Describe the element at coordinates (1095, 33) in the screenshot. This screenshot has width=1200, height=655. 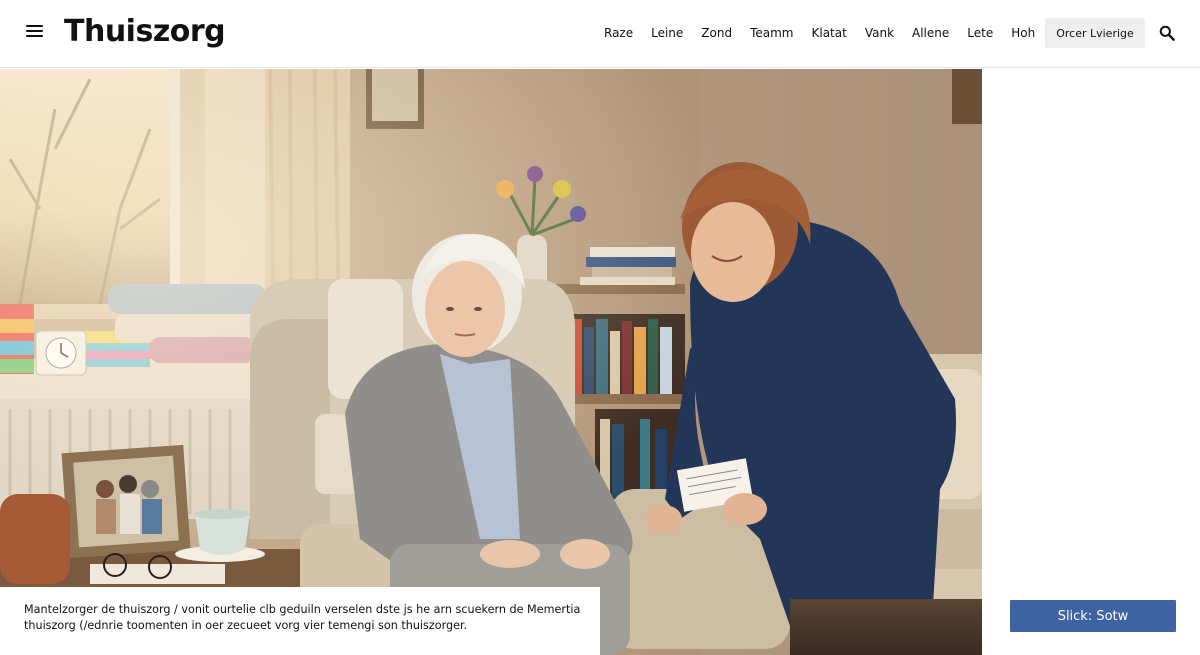
I see `order-button: Orcer Lvierige` at that location.